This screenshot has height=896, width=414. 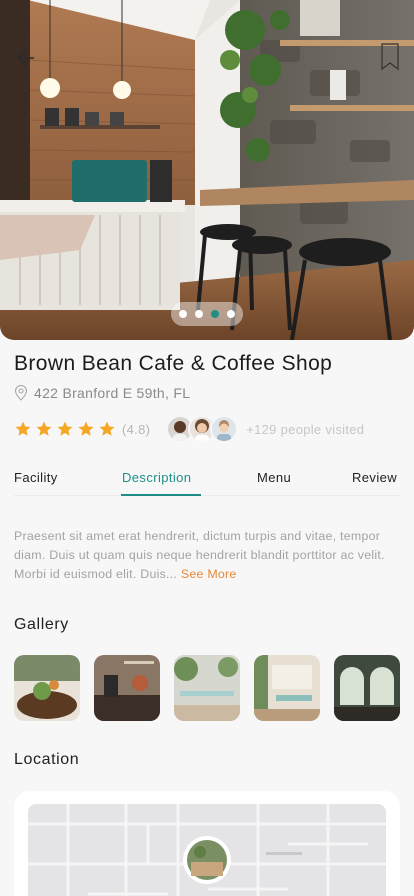 What do you see at coordinates (207, 314) in the screenshot?
I see `carousel-pagination` at bounding box center [207, 314].